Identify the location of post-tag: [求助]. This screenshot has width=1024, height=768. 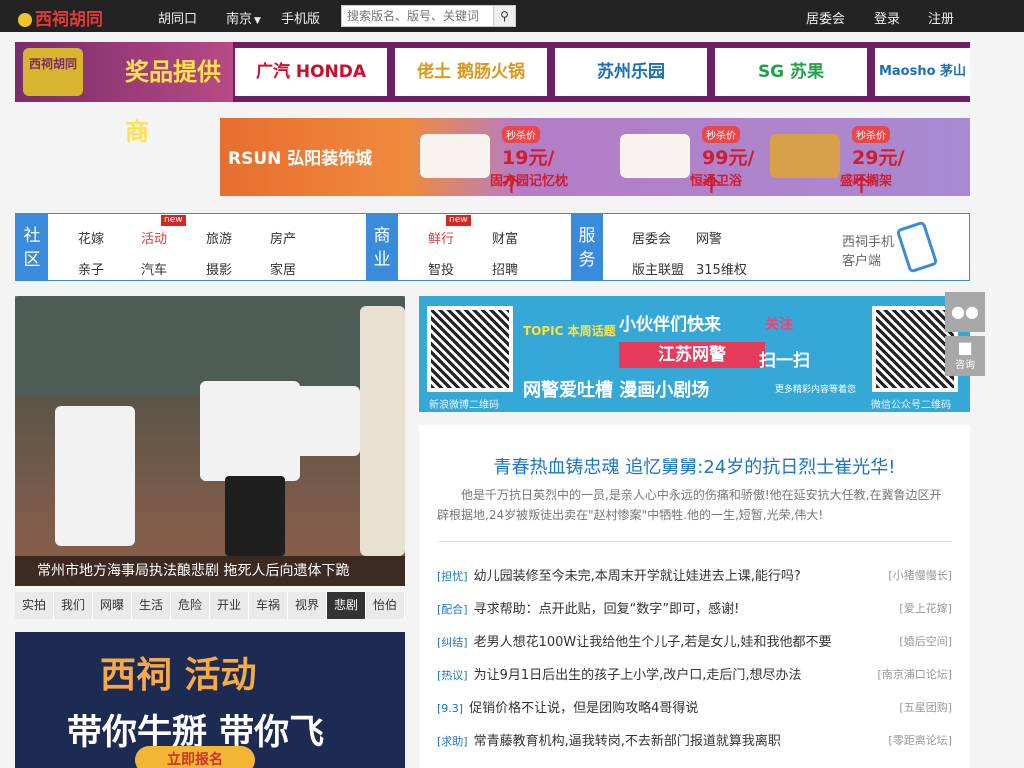
(452, 741).